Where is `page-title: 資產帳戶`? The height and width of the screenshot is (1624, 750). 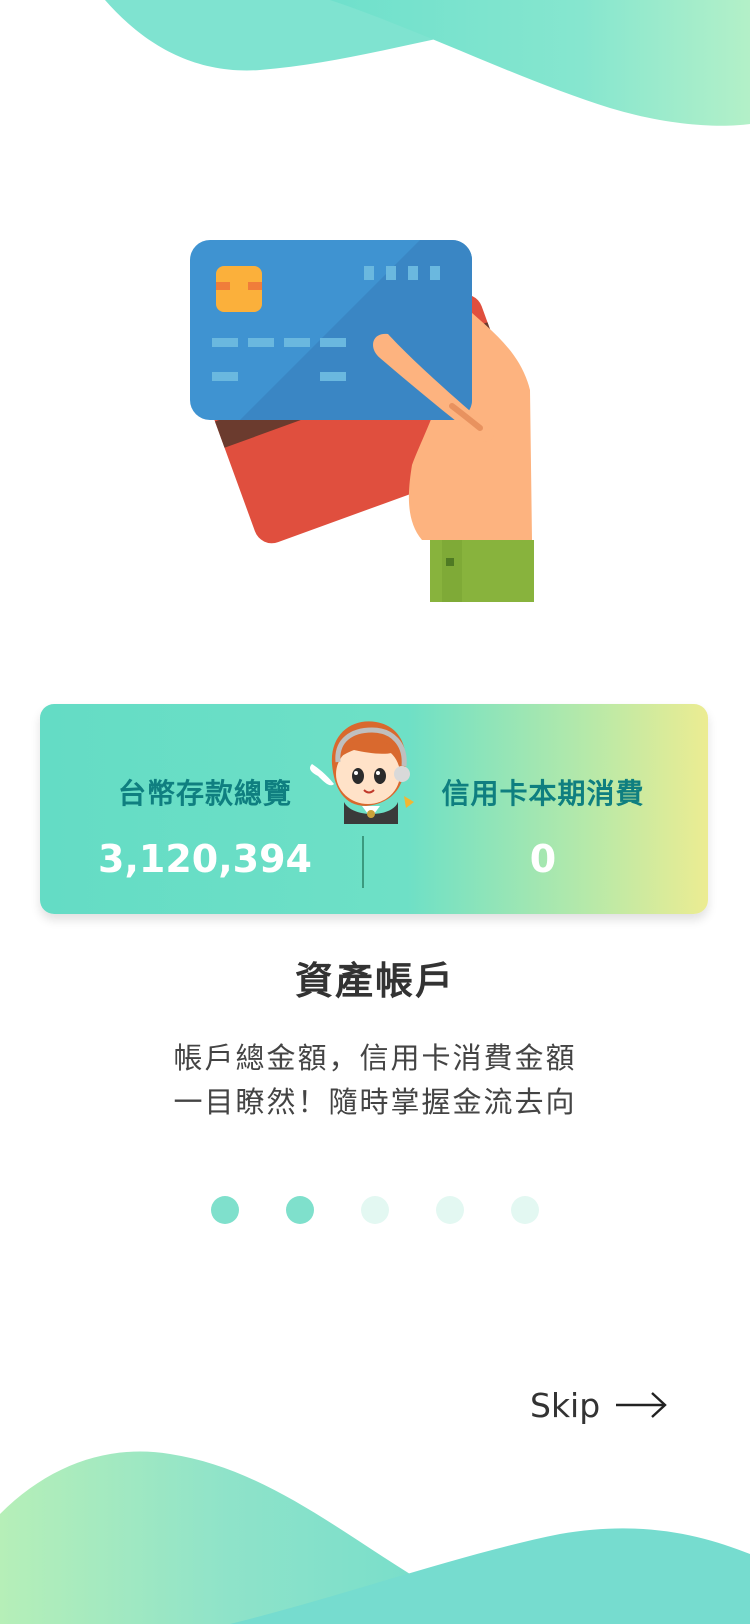 page-title: 資產帳戶 is located at coordinates (374, 981).